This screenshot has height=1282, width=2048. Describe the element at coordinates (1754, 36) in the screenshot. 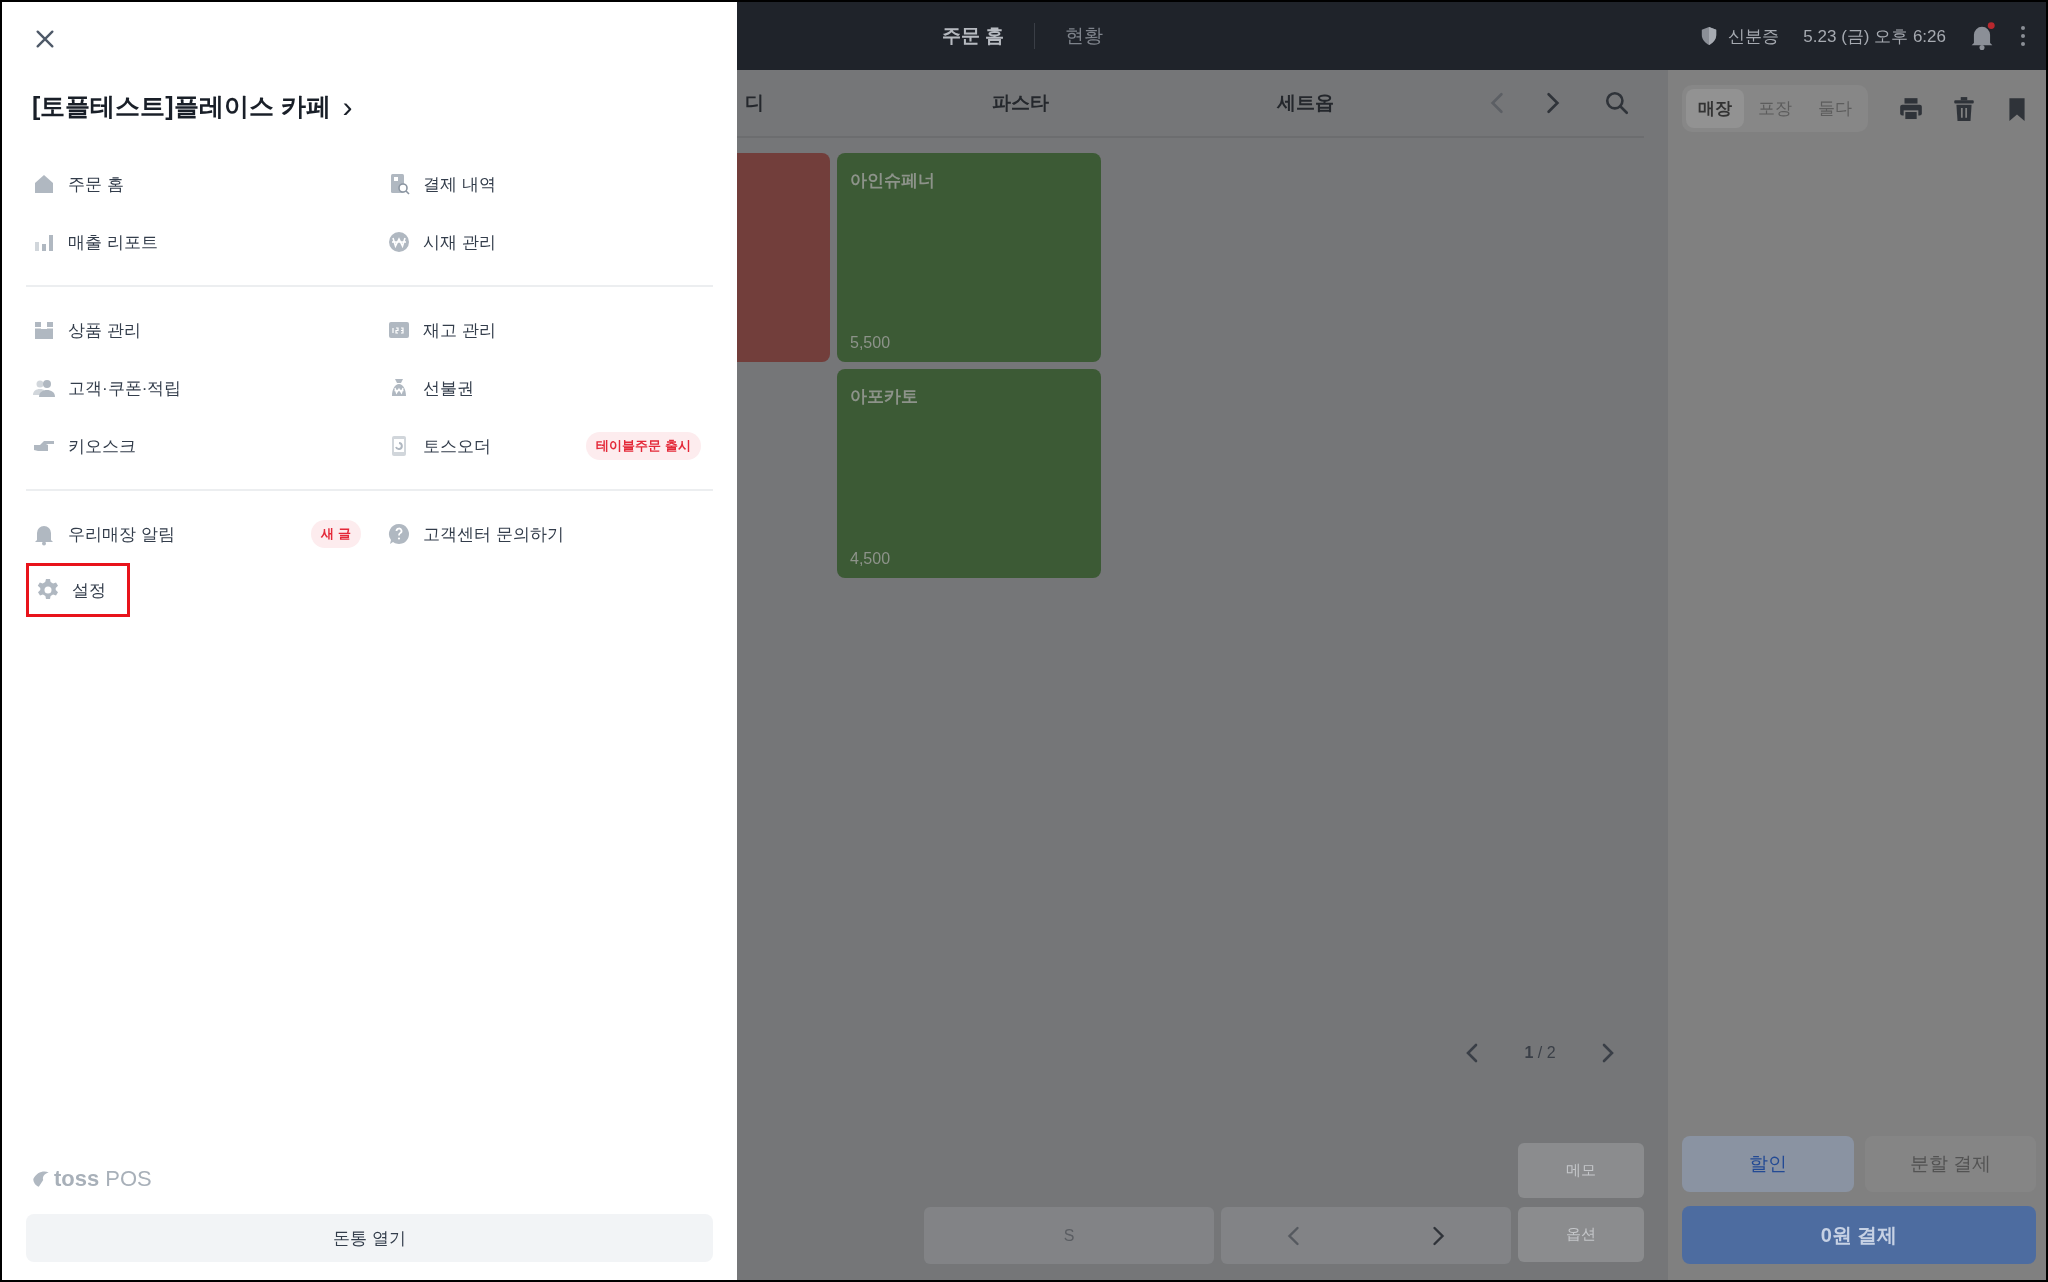

I see `id-card-link: 신분증` at that location.